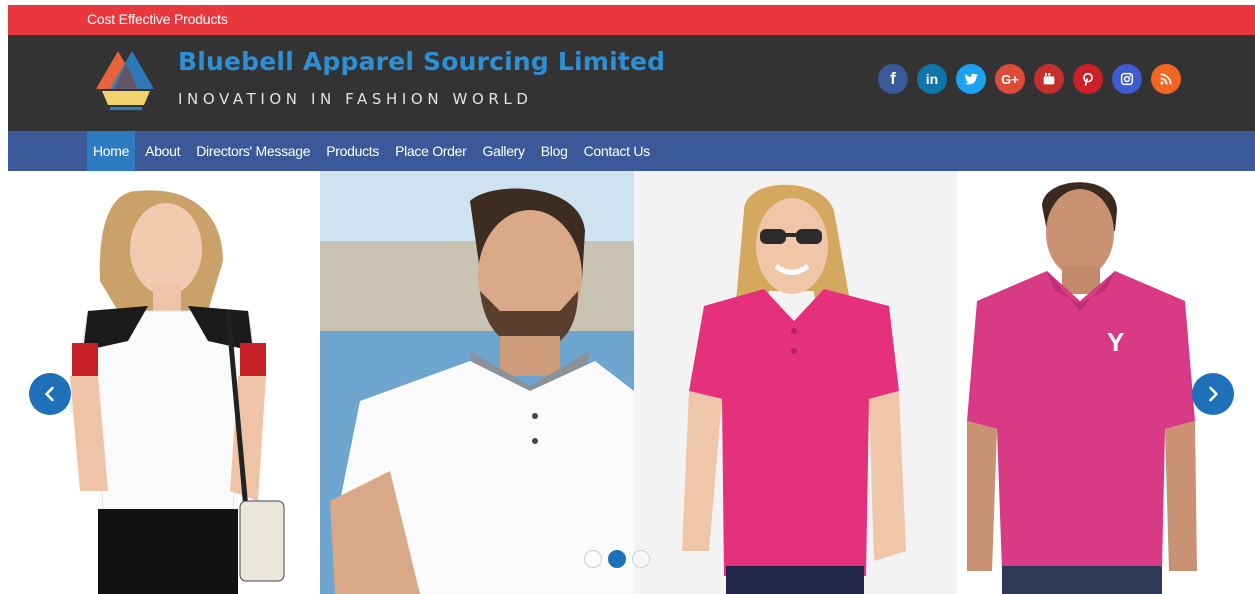 Image resolution: width=1255 pixels, height=594 pixels. I want to click on brand-title: Bluebell Apparel Sourcing Limited, so click(421, 61).